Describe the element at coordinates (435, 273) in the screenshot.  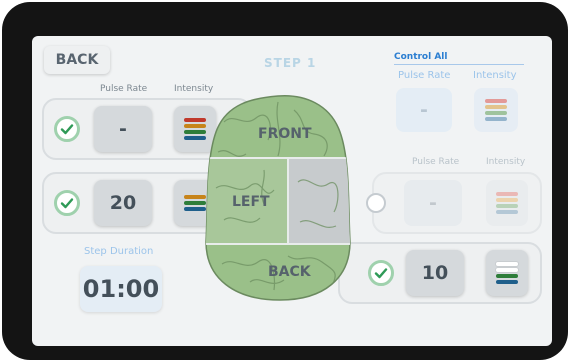
I see `back-pulse-rate: 10` at that location.